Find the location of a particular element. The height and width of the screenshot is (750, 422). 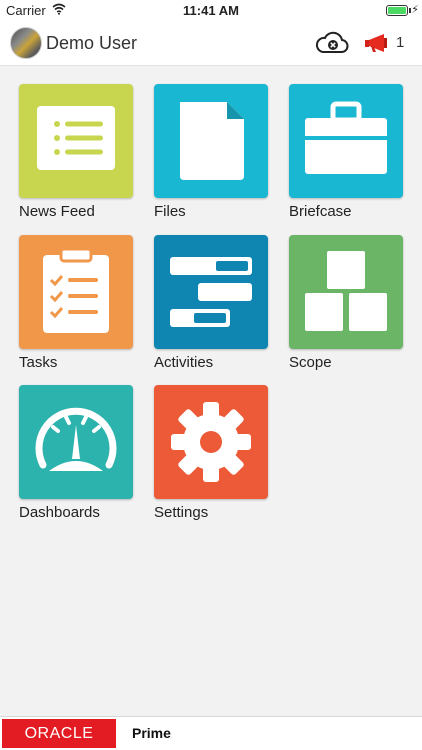

tile-label: Dashboards is located at coordinates (59, 512).